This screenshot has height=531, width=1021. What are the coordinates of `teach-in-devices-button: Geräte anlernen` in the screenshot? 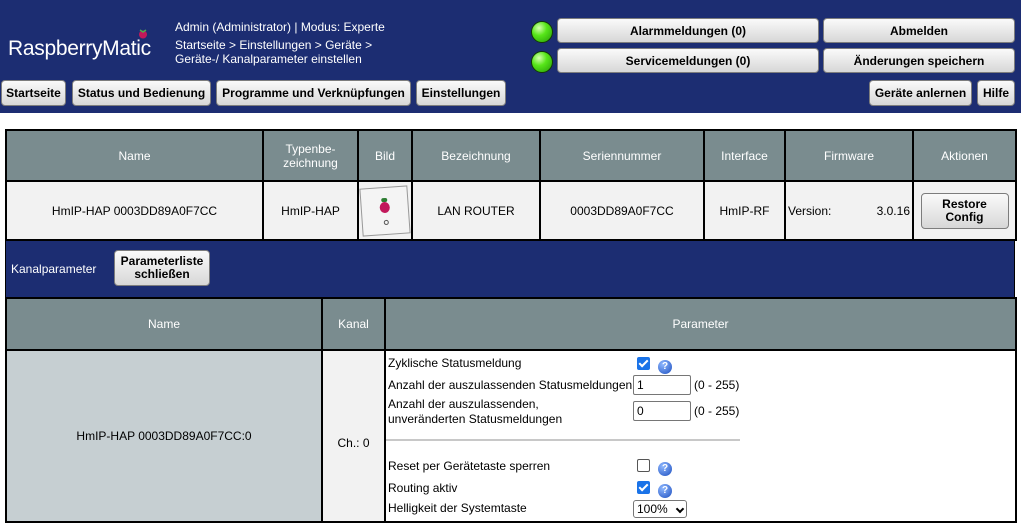 It's located at (920, 93).